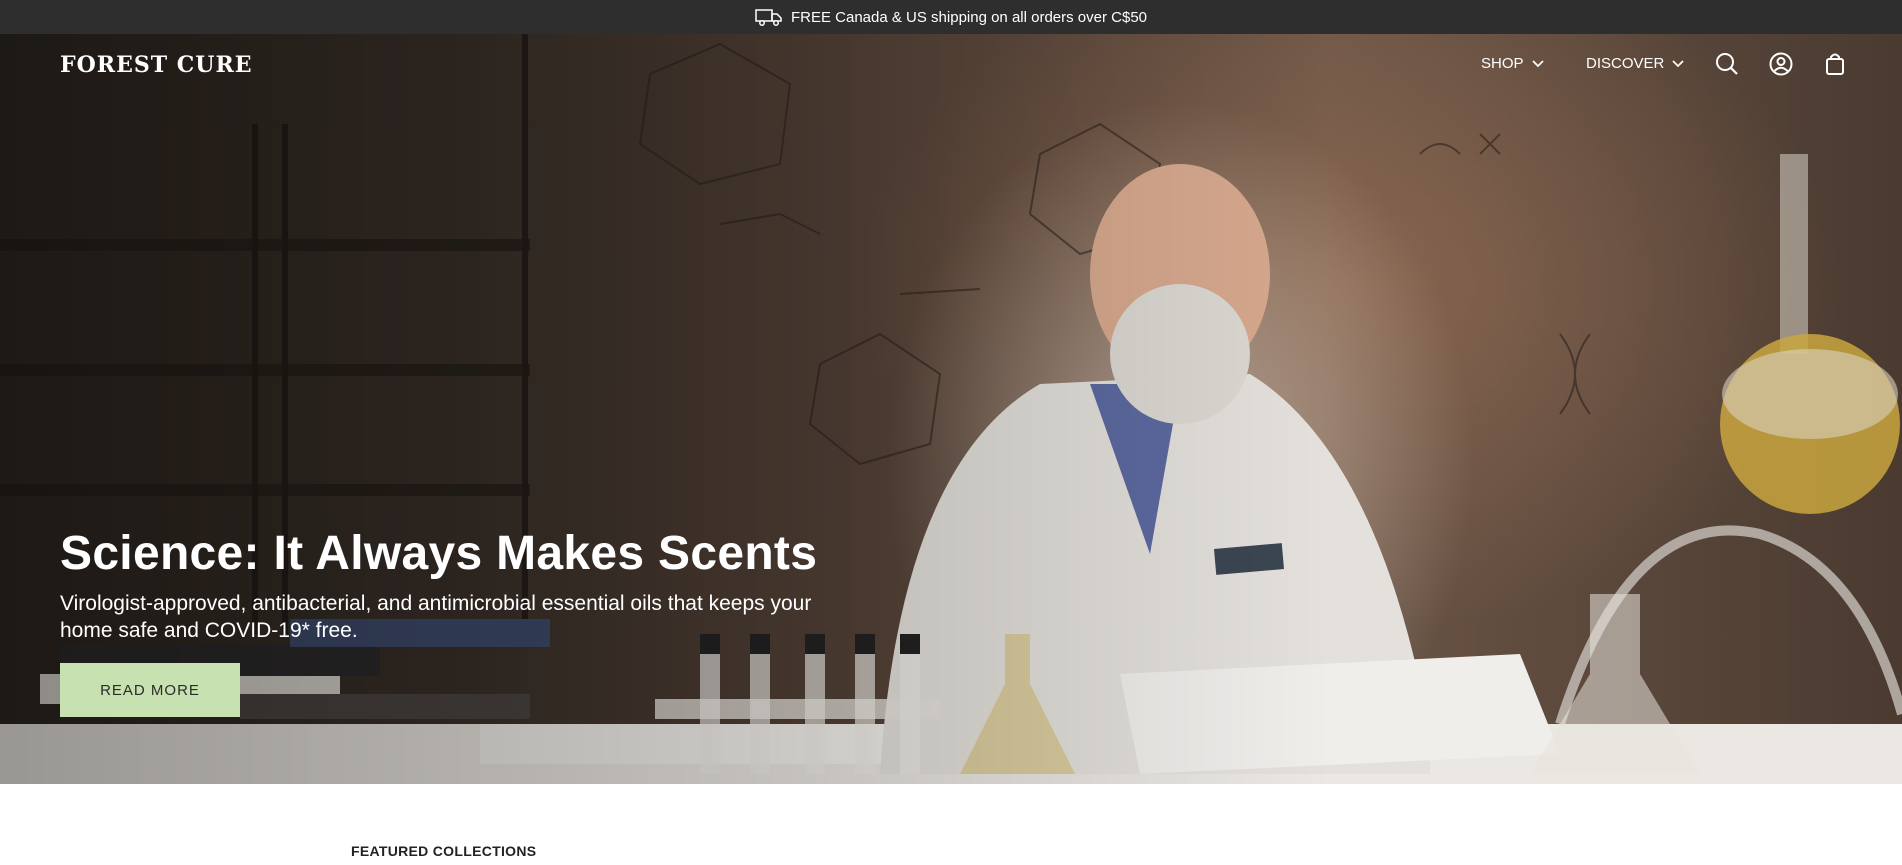 The image size is (1902, 865). I want to click on search-icon, so click(1727, 64).